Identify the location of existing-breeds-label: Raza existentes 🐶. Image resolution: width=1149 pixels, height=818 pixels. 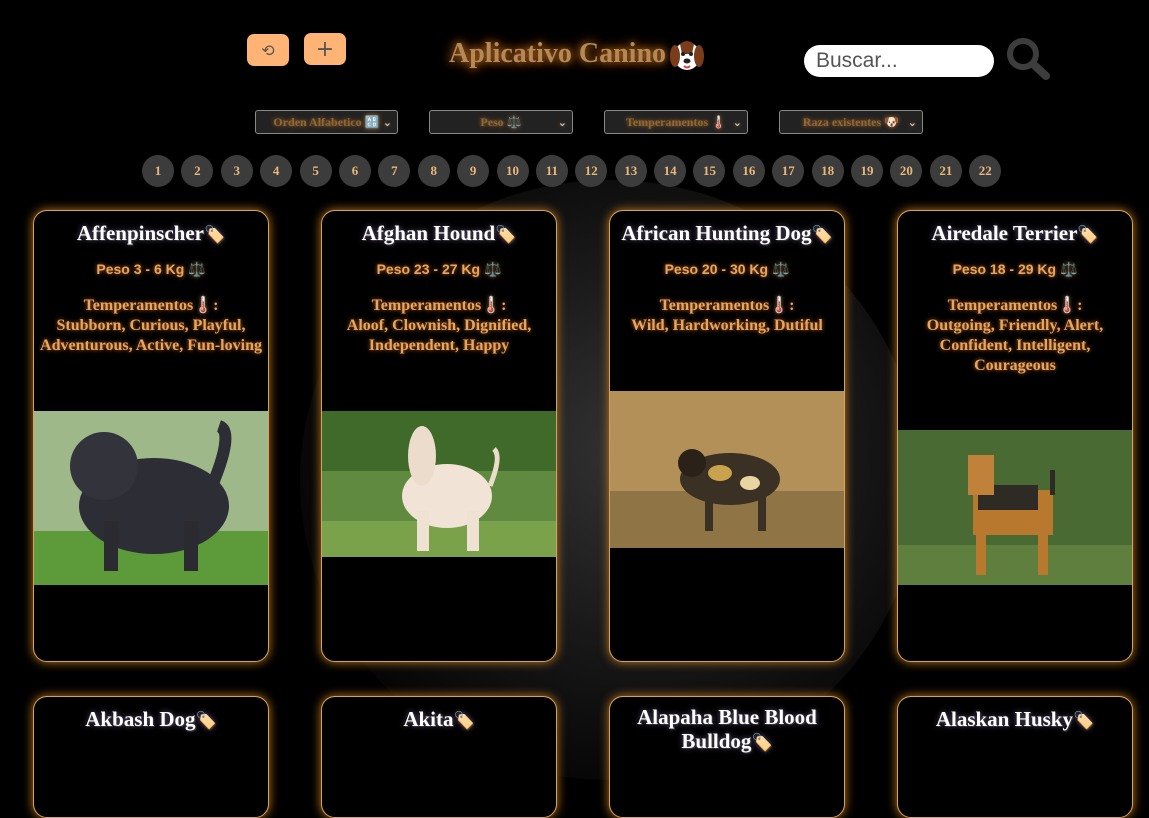
(851, 121).